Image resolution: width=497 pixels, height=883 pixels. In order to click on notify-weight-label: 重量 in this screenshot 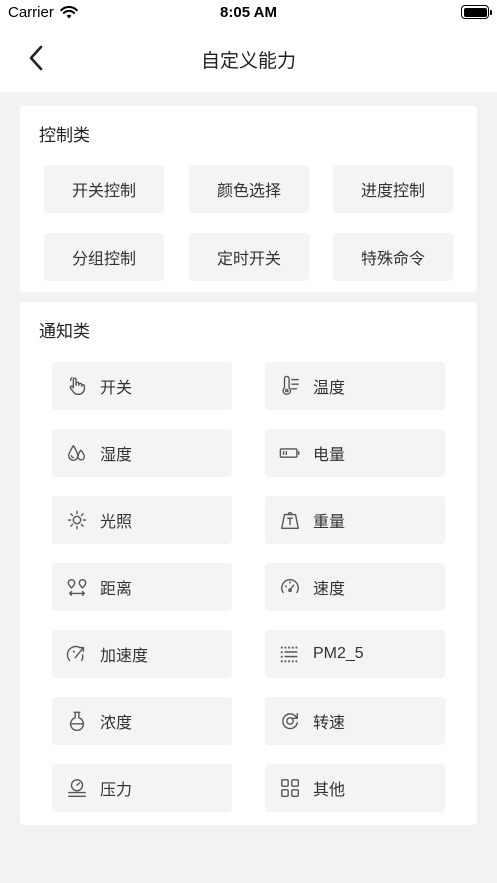, I will do `click(329, 521)`.